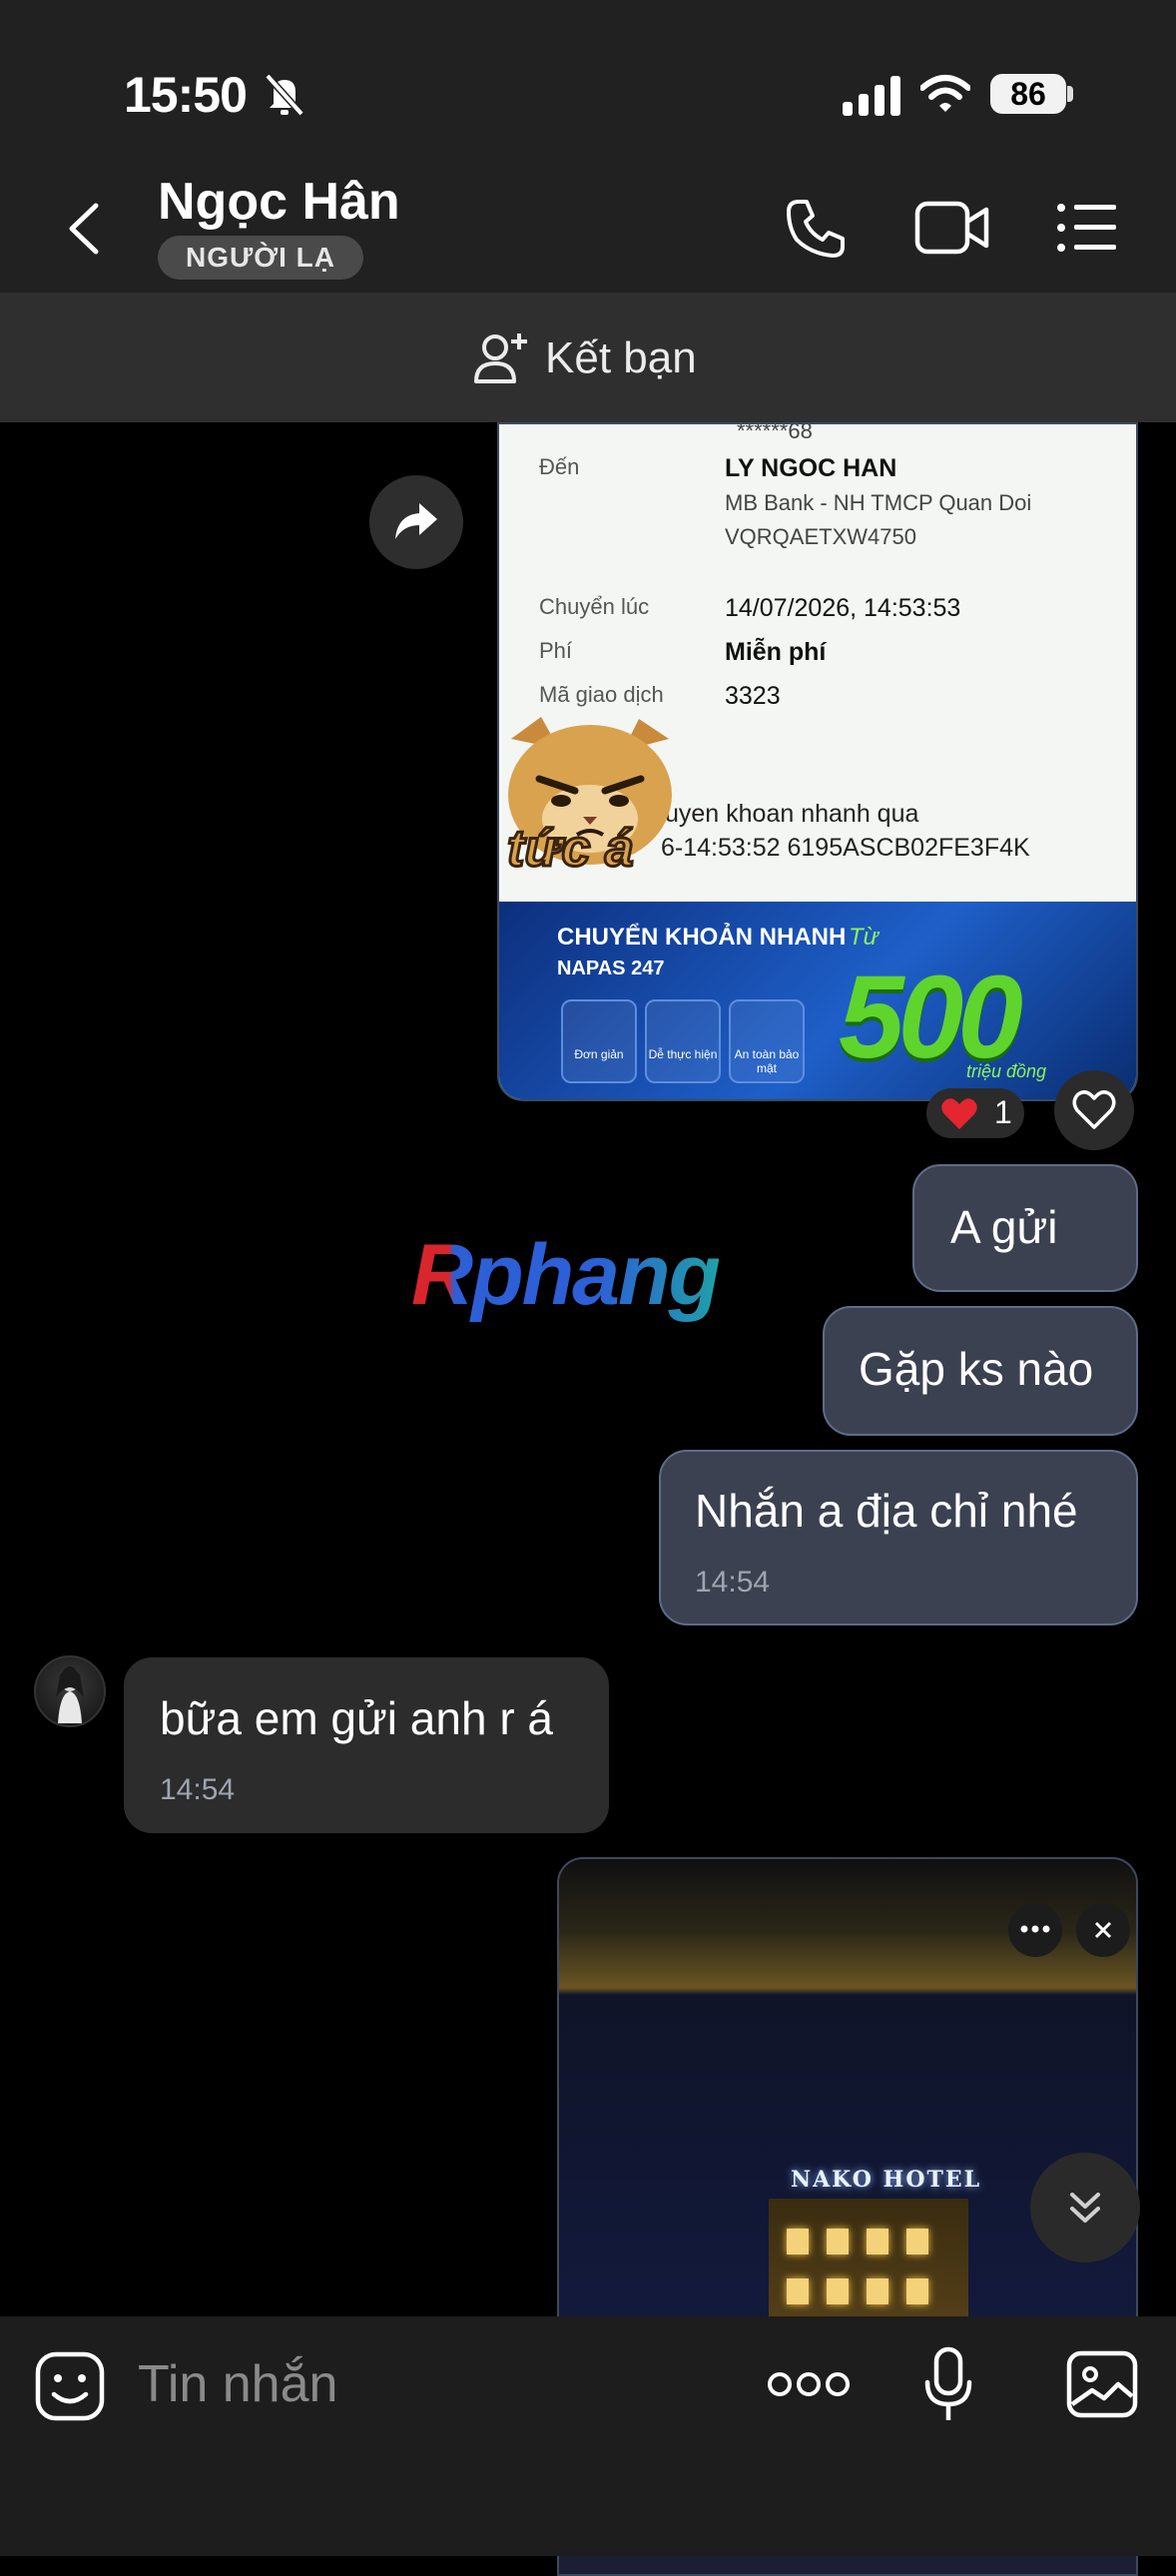  Describe the element at coordinates (702, 937) in the screenshot. I see `banner-title: CHUYỂN KHOẢN NHANH` at that location.